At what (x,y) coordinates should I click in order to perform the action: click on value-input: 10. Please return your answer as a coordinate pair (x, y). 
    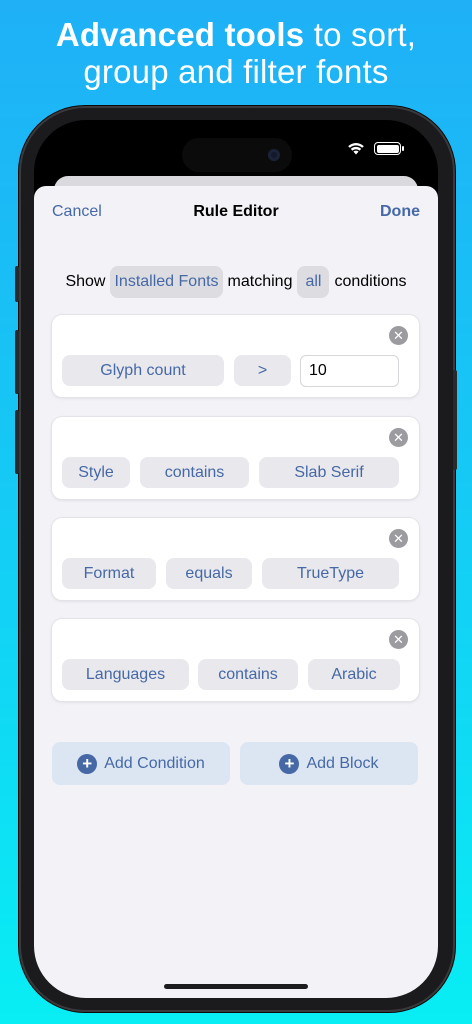
    Looking at the image, I should click on (349, 371).